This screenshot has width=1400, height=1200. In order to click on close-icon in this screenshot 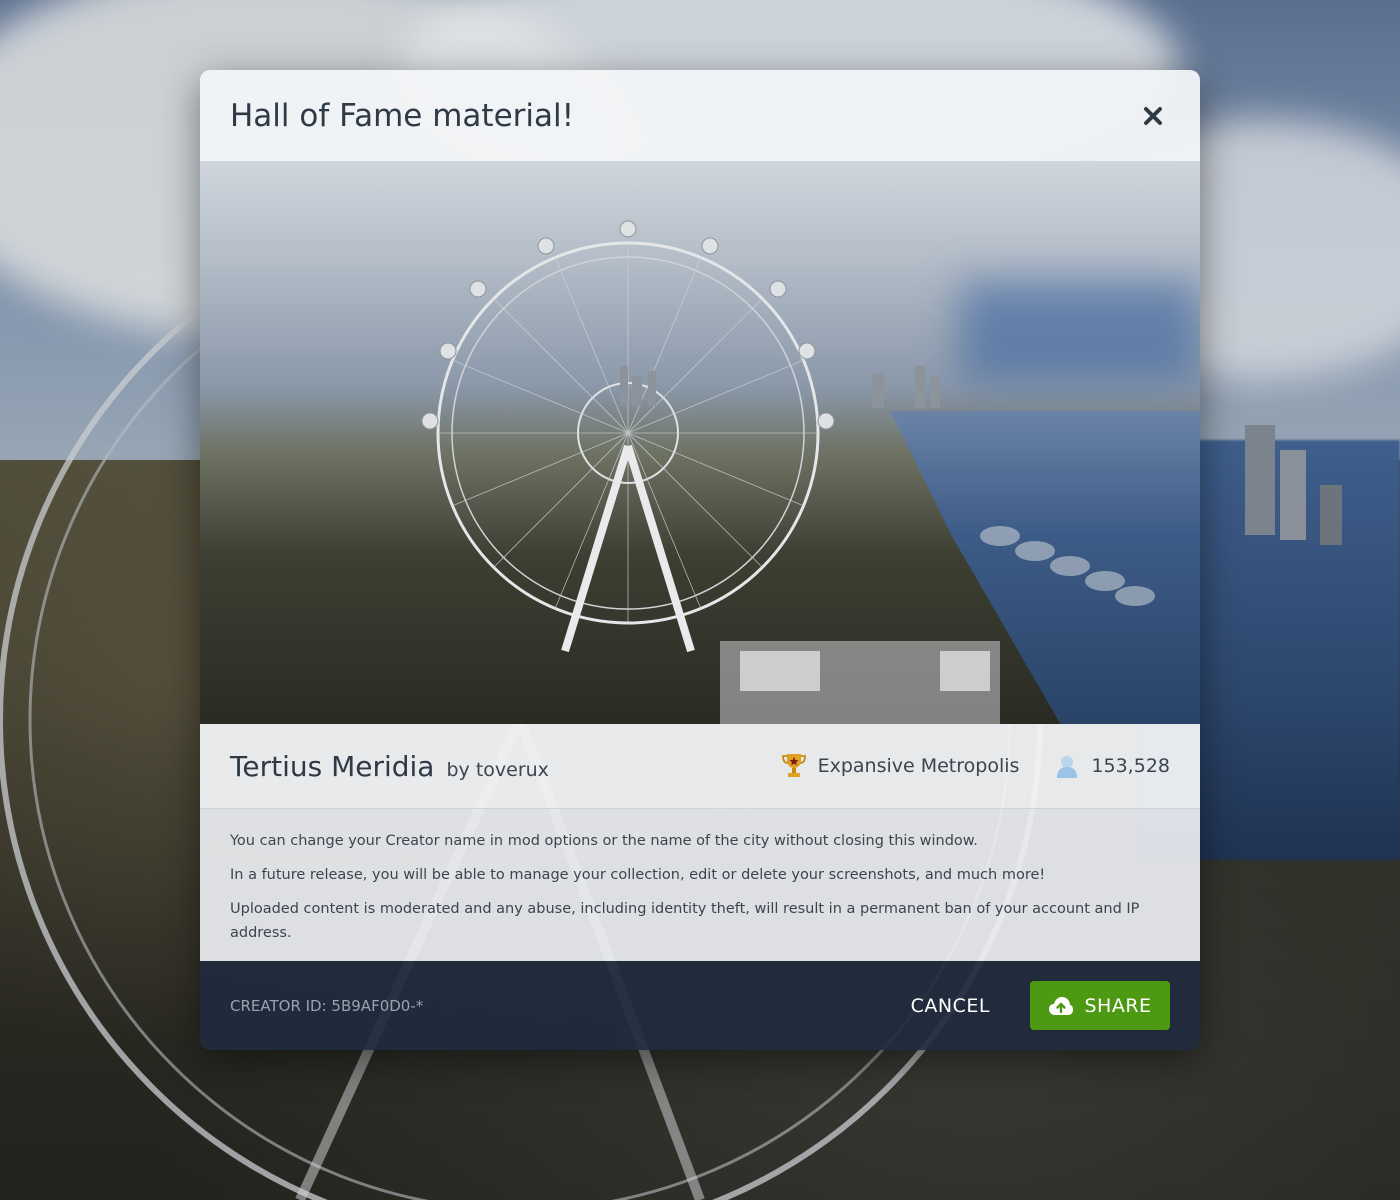, I will do `click(1153, 115)`.